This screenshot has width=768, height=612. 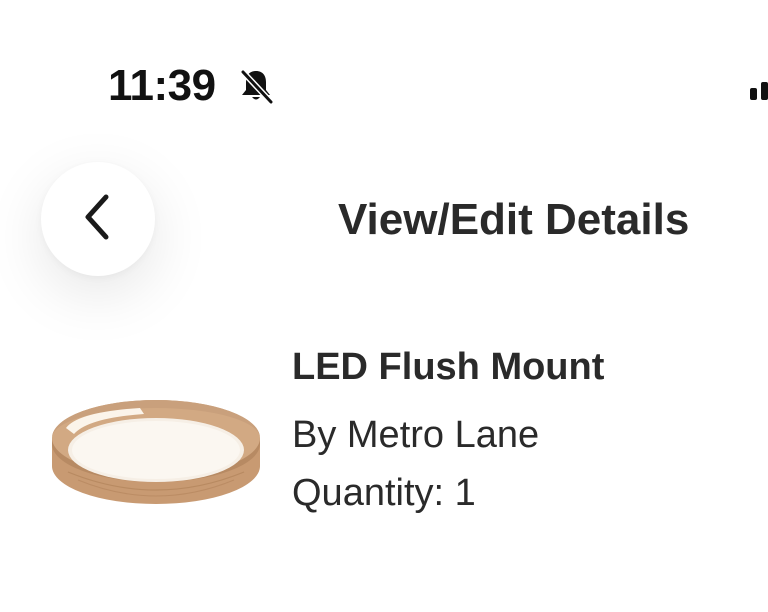 What do you see at coordinates (256, 86) in the screenshot?
I see `bell-slash-icon` at bounding box center [256, 86].